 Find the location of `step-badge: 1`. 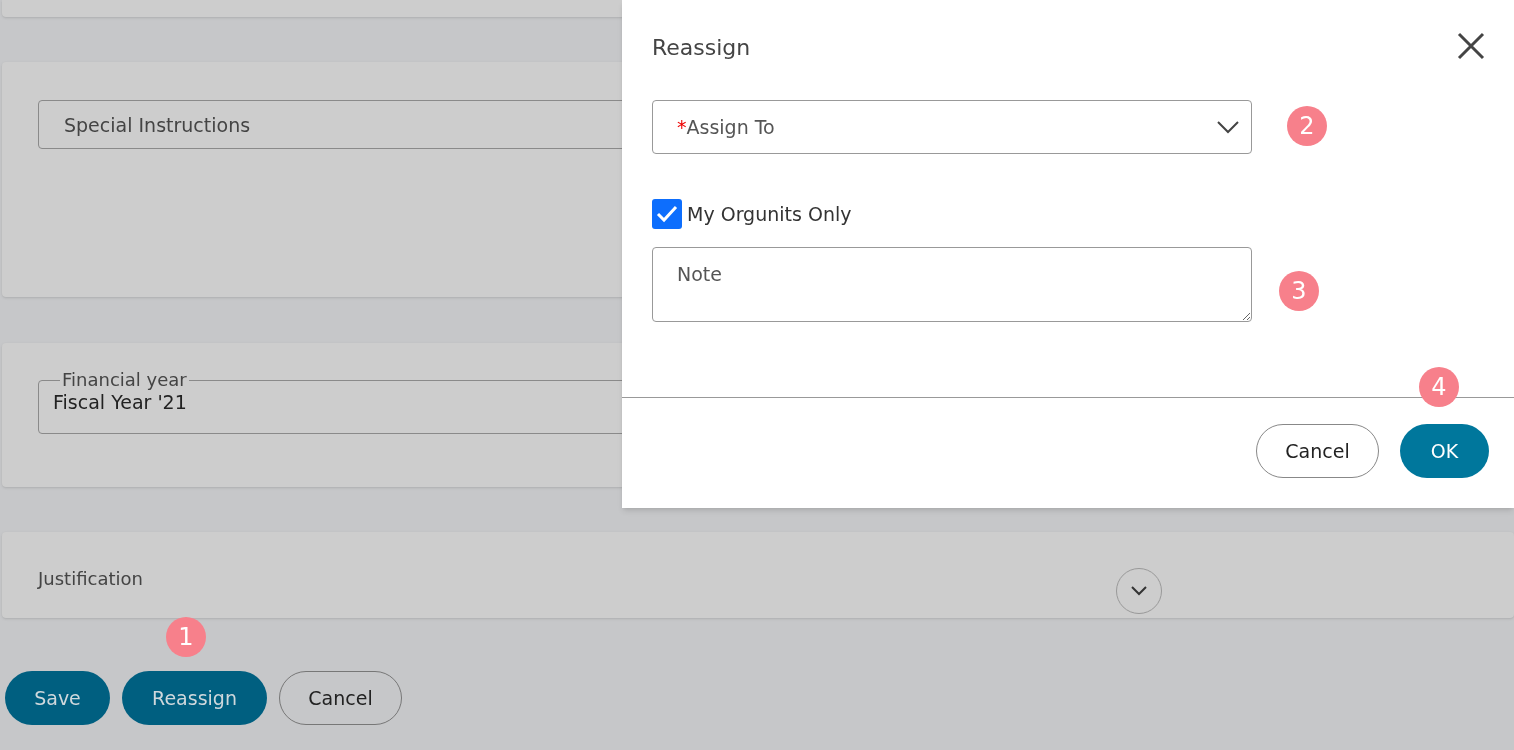

step-badge: 1 is located at coordinates (186, 637).